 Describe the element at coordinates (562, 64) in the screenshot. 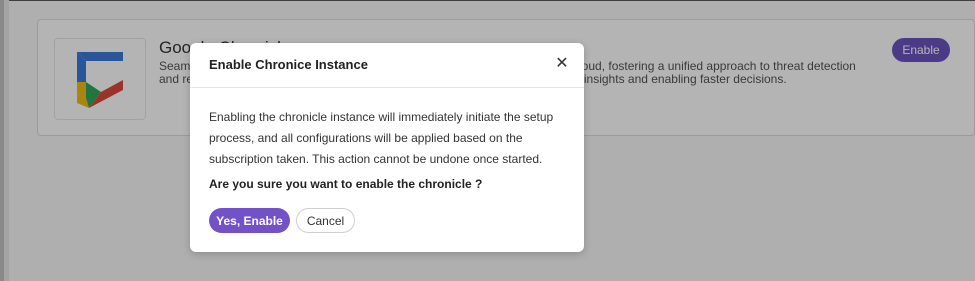

I see `close-icon: ✕` at that location.